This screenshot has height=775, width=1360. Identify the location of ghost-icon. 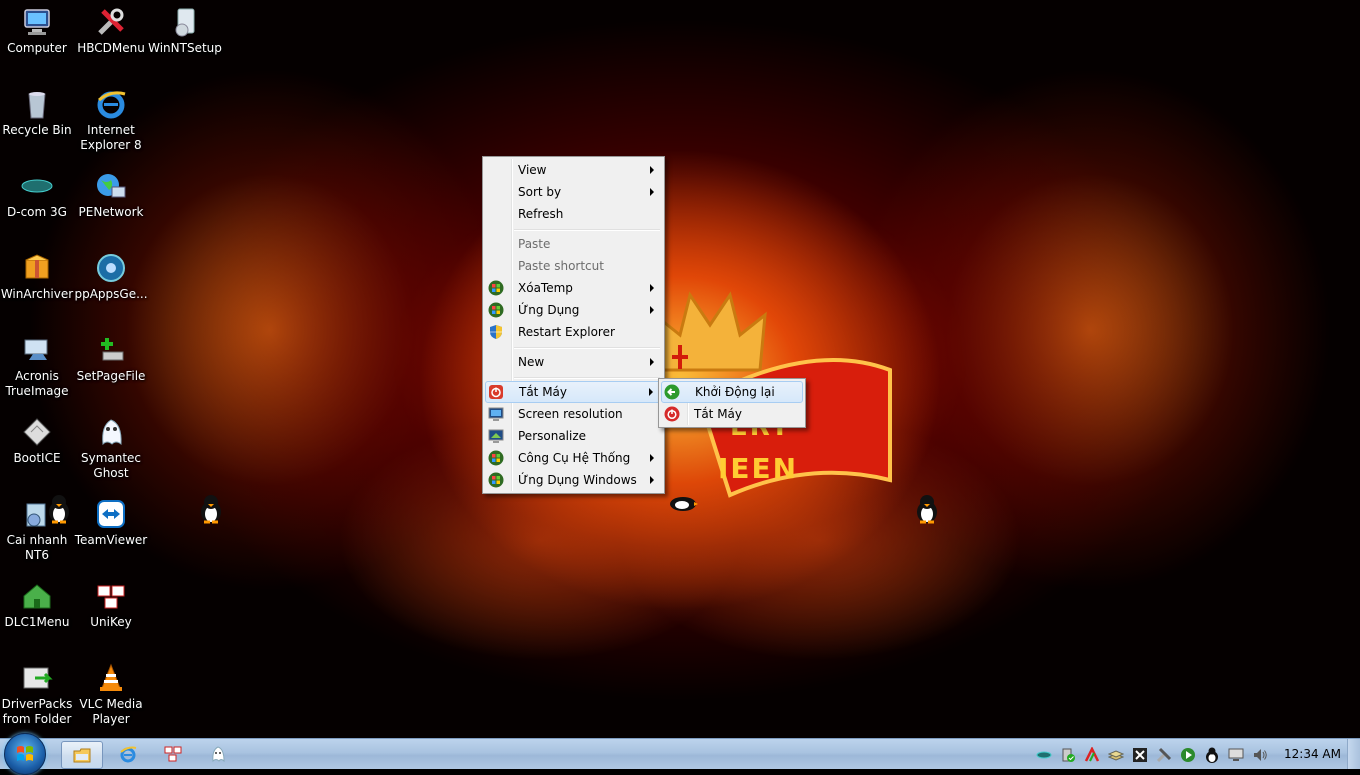
(218, 754).